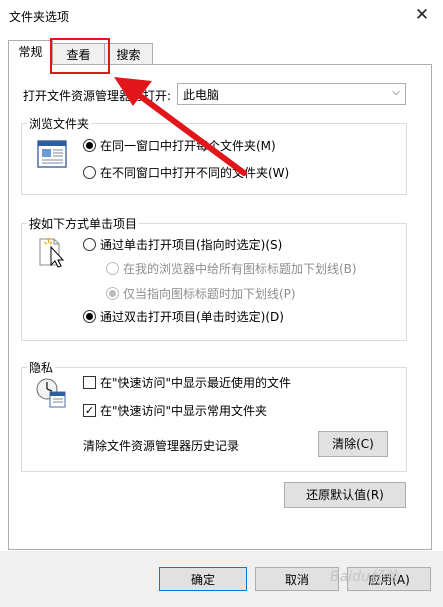 This screenshot has height=607, width=443. What do you see at coordinates (89, 244) in the screenshot?
I see `radio-single-click` at bounding box center [89, 244].